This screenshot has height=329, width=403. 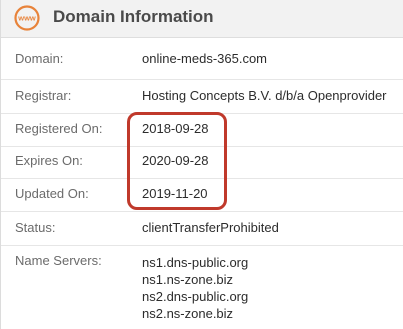 I want to click on row-label: Expires On:, so click(x=49, y=160).